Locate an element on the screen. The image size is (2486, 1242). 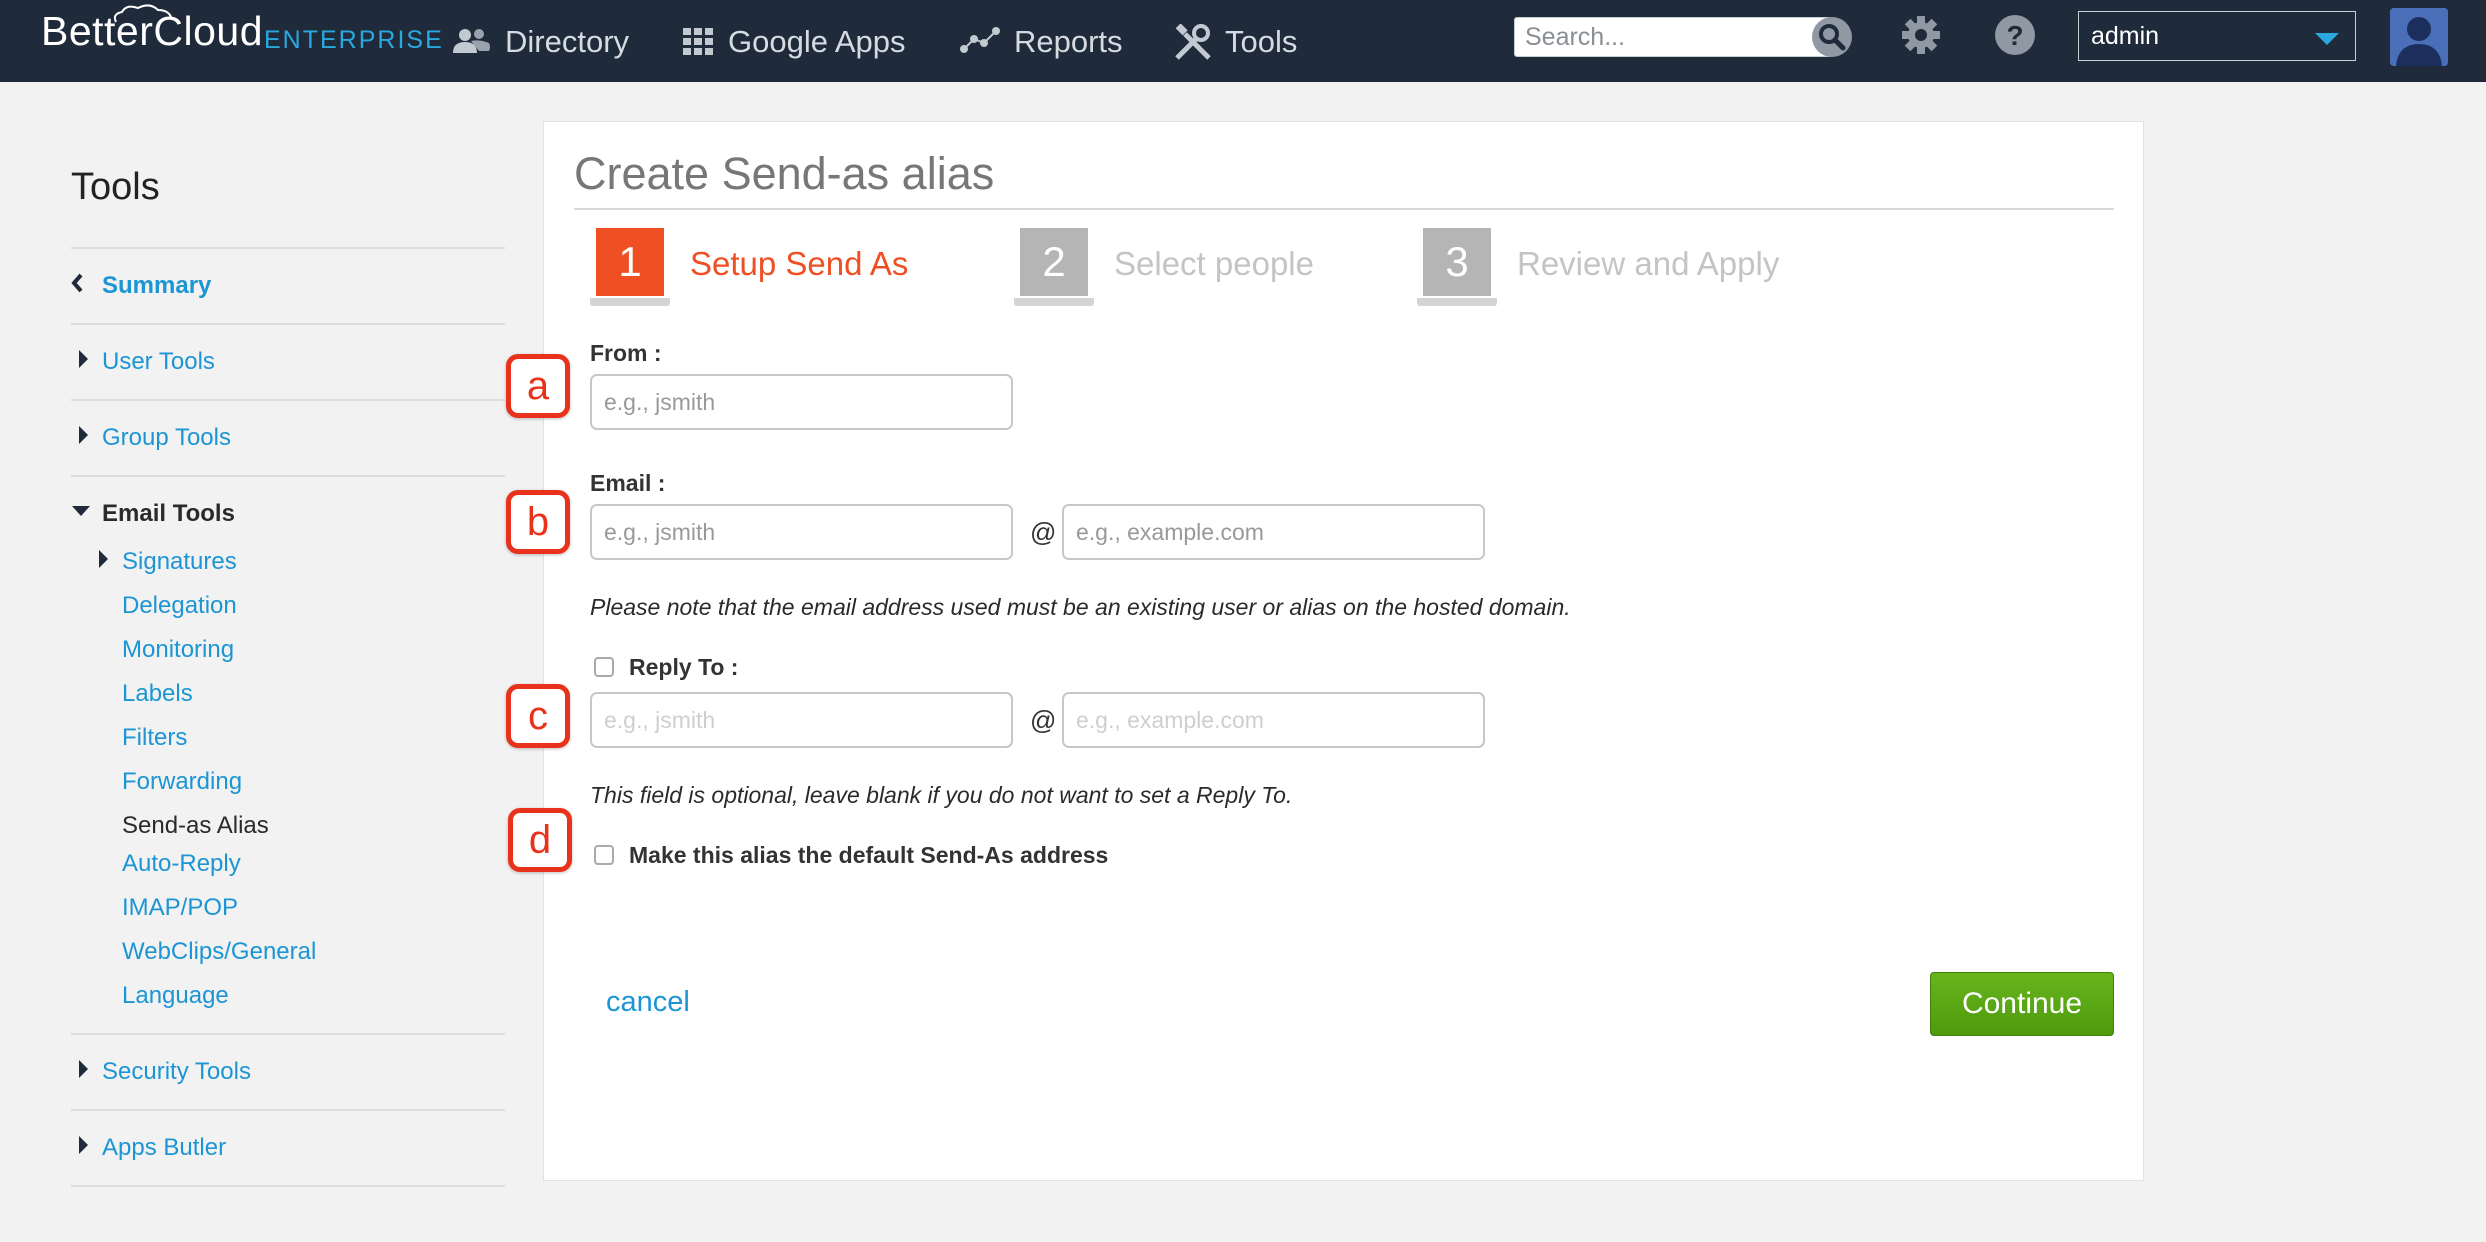
continue-button: Continue is located at coordinates (2022, 1004).